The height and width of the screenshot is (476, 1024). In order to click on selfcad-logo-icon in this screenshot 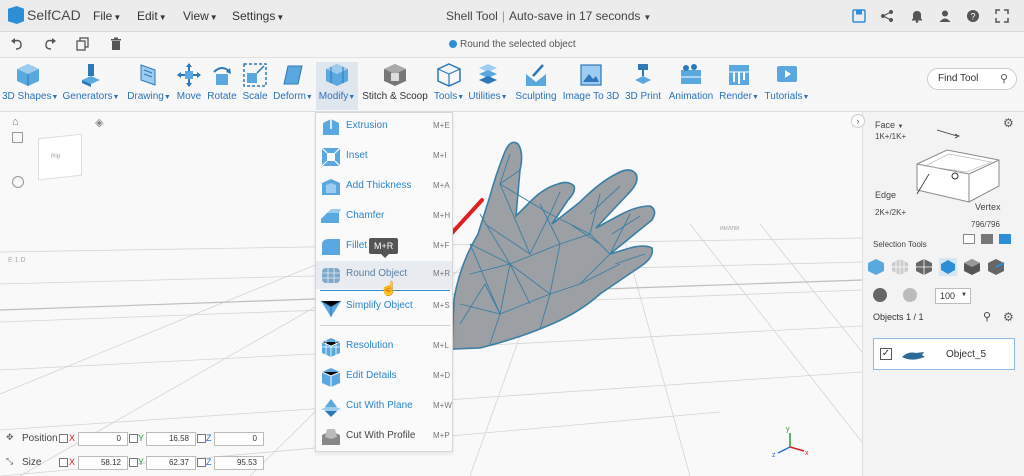, I will do `click(16, 15)`.